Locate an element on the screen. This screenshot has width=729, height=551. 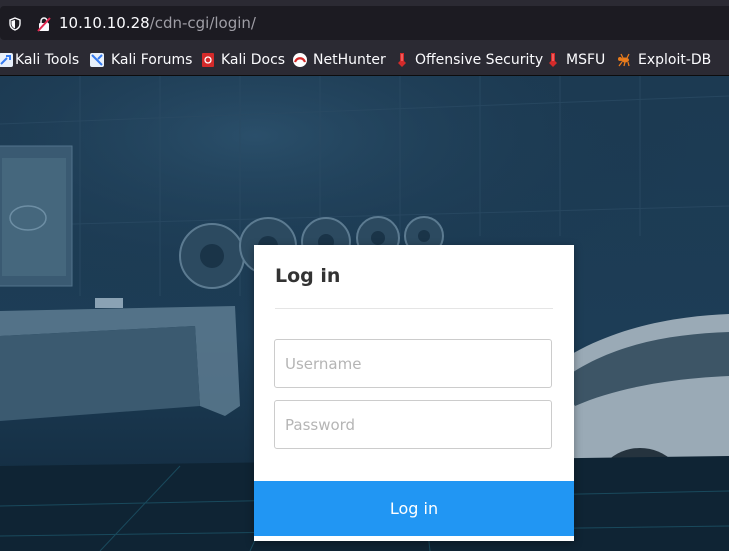
login-button: Log in is located at coordinates (414, 508).